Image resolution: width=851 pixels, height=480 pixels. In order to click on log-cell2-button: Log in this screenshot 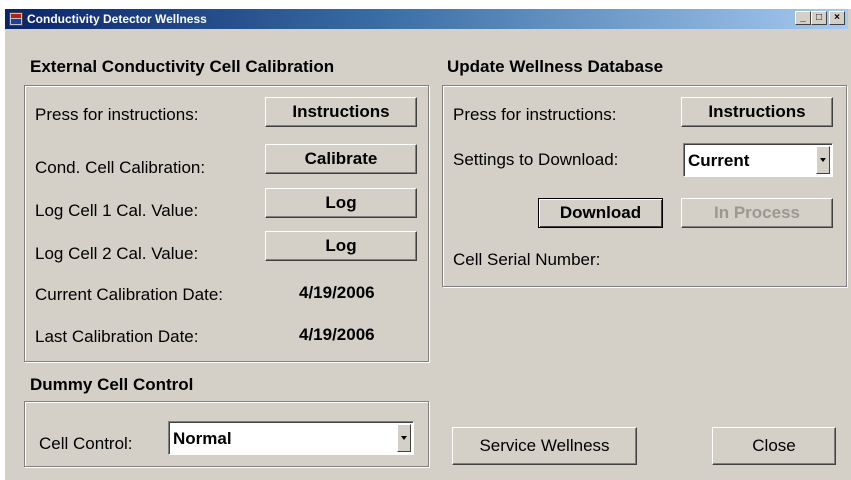, I will do `click(341, 246)`.